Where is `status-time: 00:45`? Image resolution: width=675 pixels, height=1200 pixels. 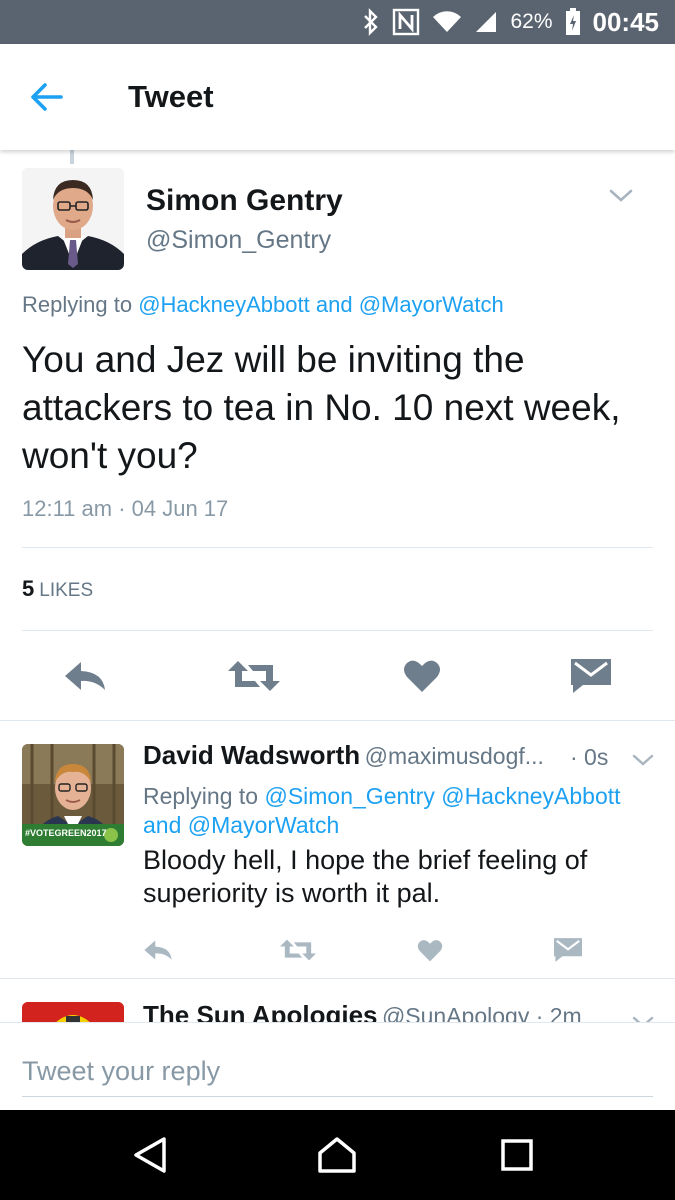 status-time: 00:45 is located at coordinates (626, 21).